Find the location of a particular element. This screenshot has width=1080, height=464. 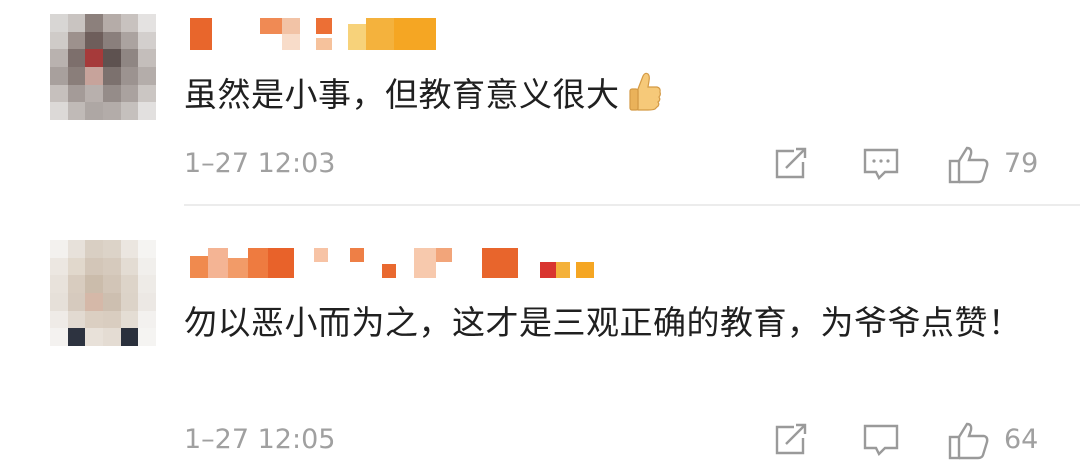

like-count: 79 is located at coordinates (1021, 163).